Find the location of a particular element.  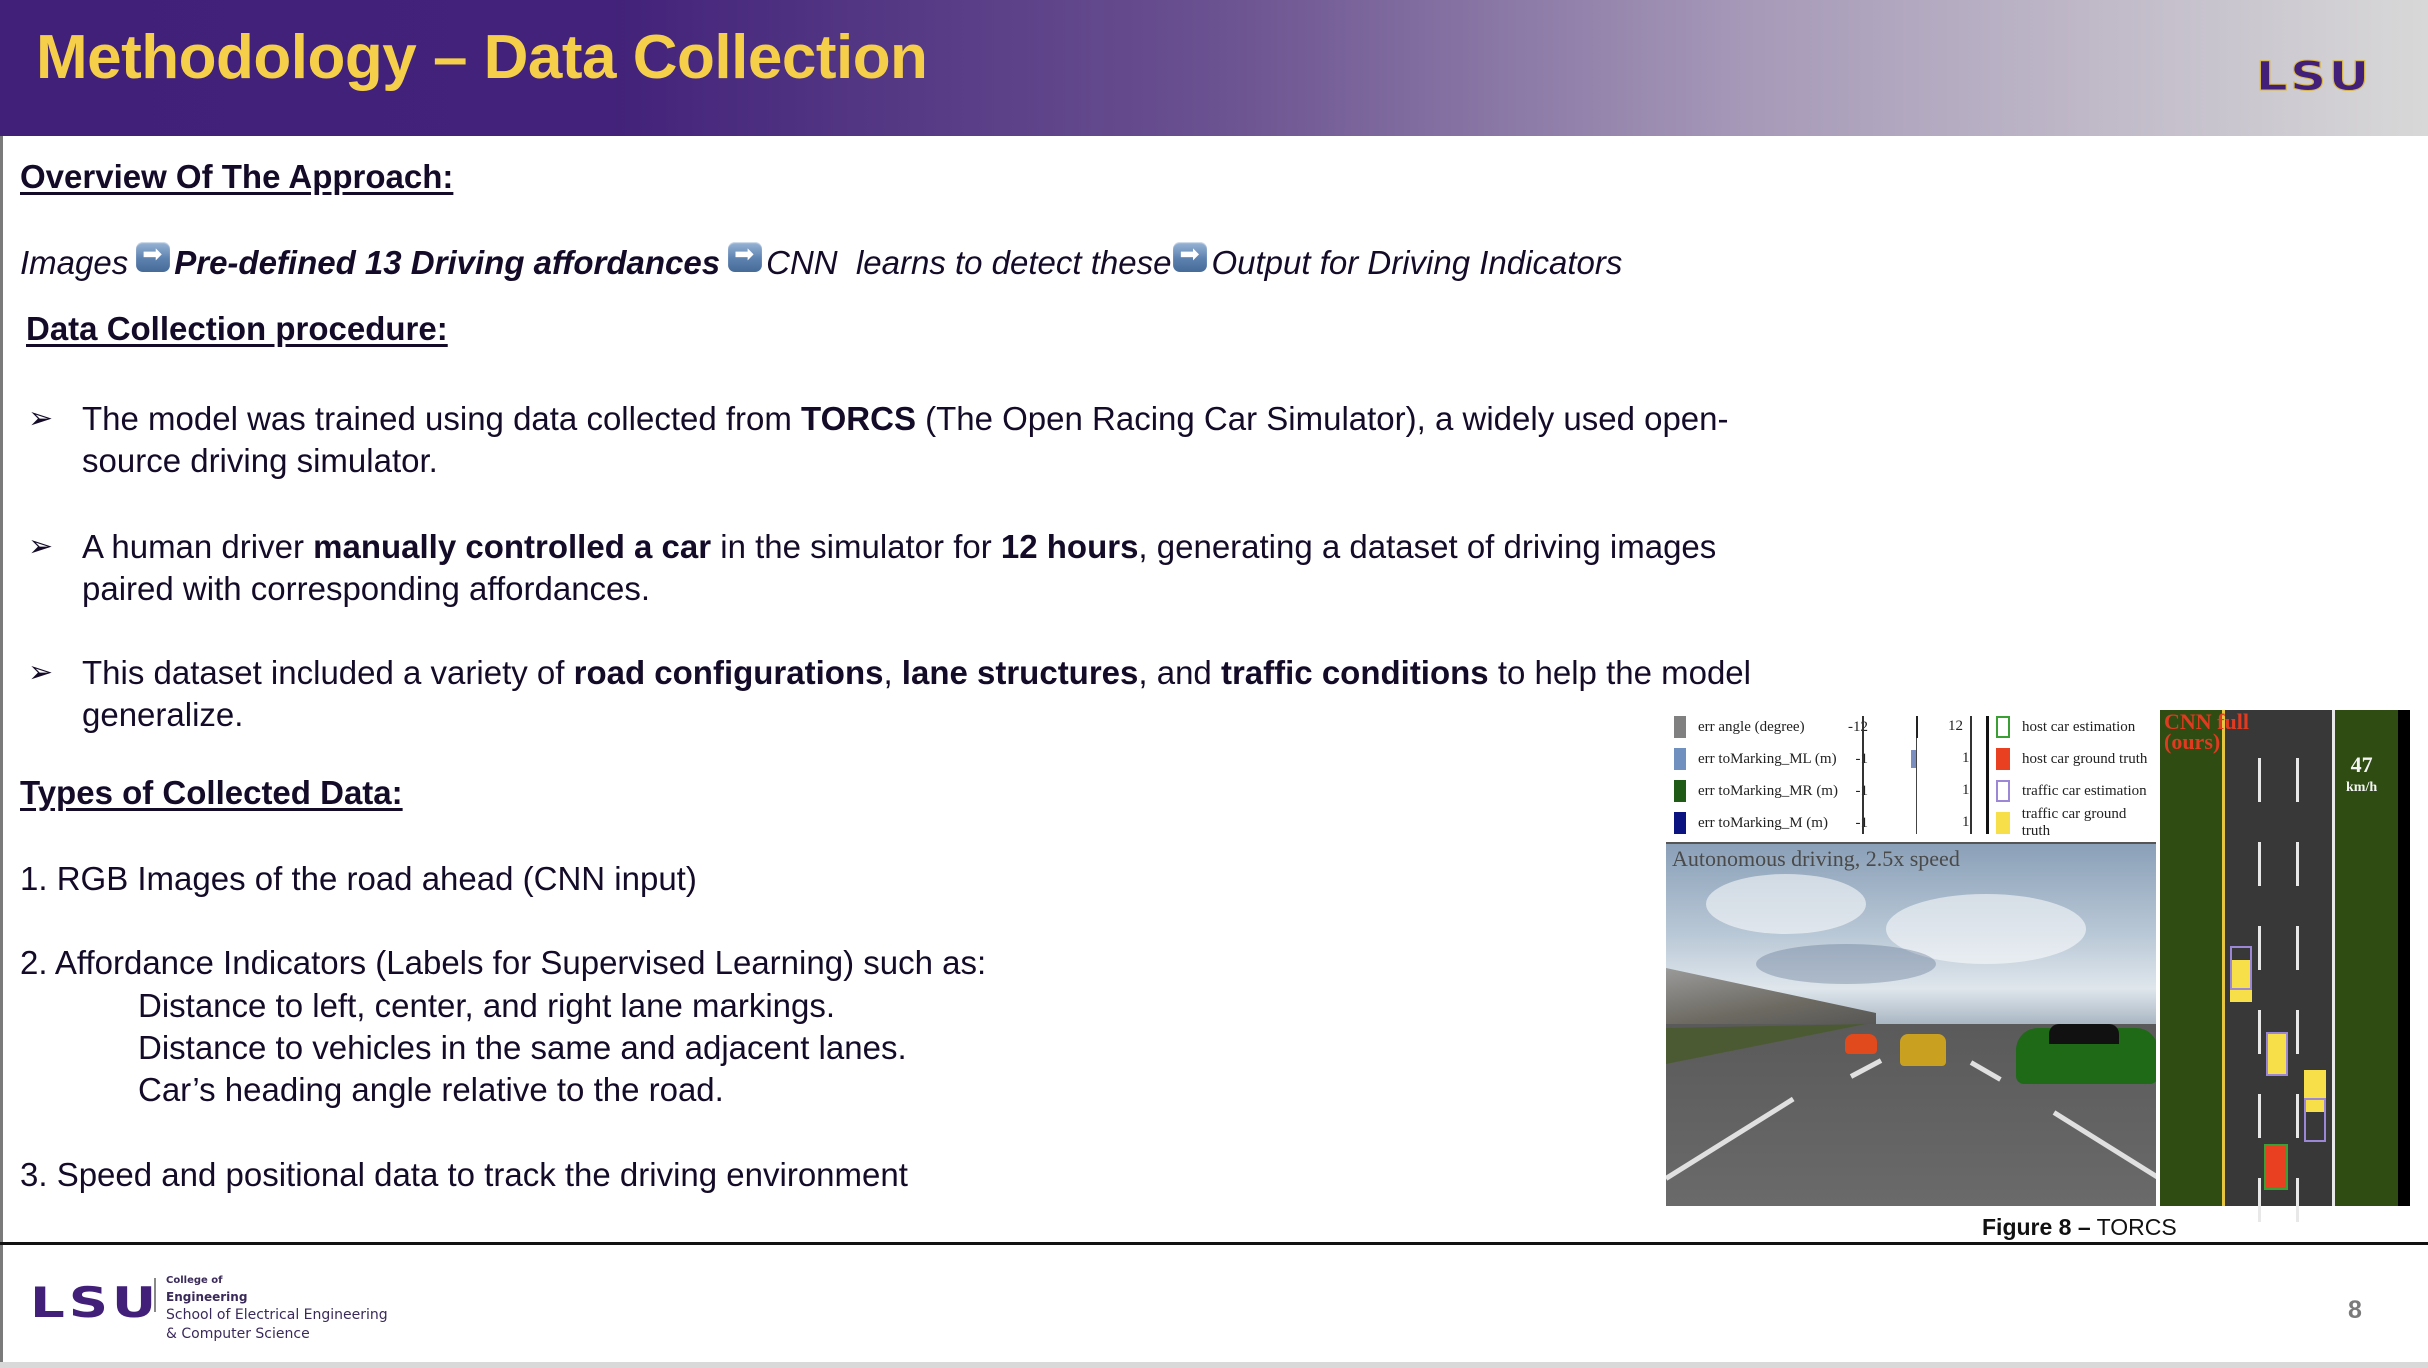

legend-traffic-ground-truth: traffic car ground truth is located at coordinates (2076, 822).